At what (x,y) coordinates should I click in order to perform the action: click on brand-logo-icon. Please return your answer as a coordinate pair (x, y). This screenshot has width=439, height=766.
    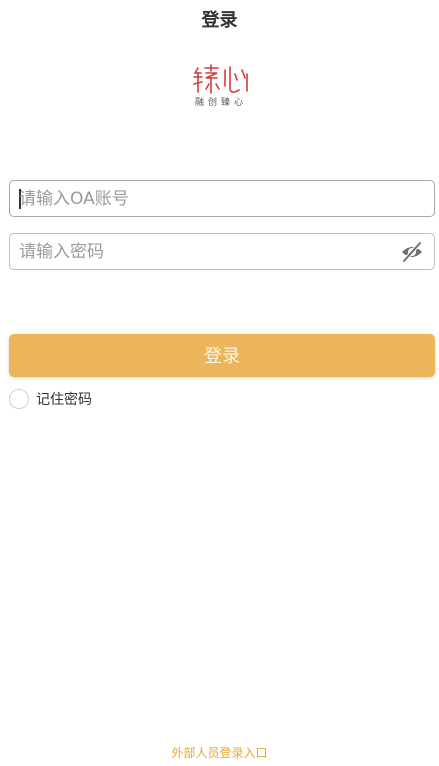
    Looking at the image, I should click on (220, 79).